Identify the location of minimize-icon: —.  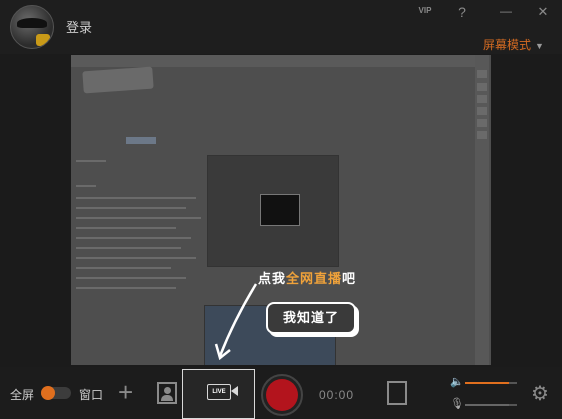
(506, 11).